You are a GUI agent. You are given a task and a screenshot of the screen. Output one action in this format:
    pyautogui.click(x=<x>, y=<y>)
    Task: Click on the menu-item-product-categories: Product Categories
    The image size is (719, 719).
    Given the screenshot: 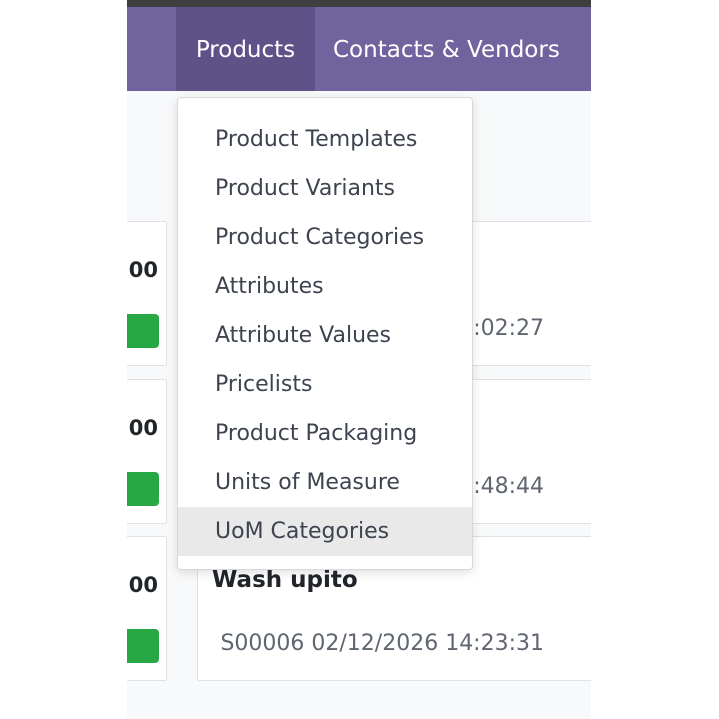 What is the action you would take?
    pyautogui.click(x=325, y=237)
    